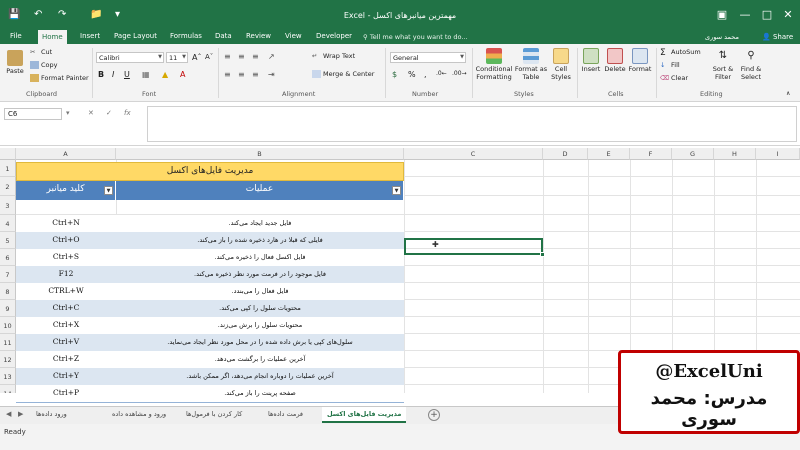 The image size is (800, 450). What do you see at coordinates (66, 274) in the screenshot?
I see `shortcut-key-cell: F12` at bounding box center [66, 274].